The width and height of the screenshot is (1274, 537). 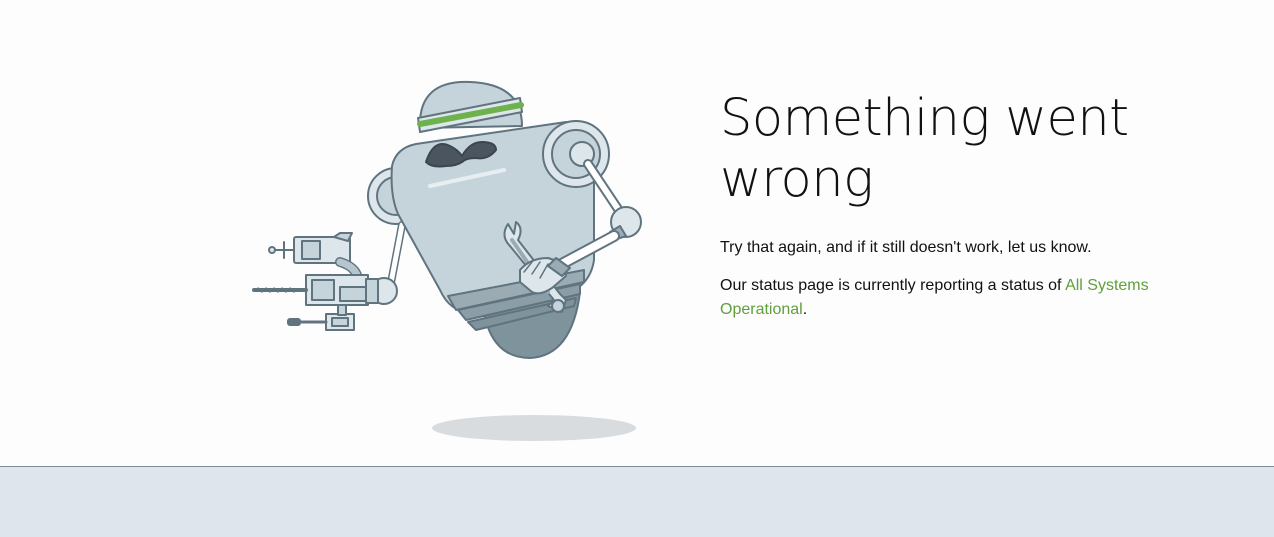 I want to click on page-title: Something went wrong, so click(x=924, y=149).